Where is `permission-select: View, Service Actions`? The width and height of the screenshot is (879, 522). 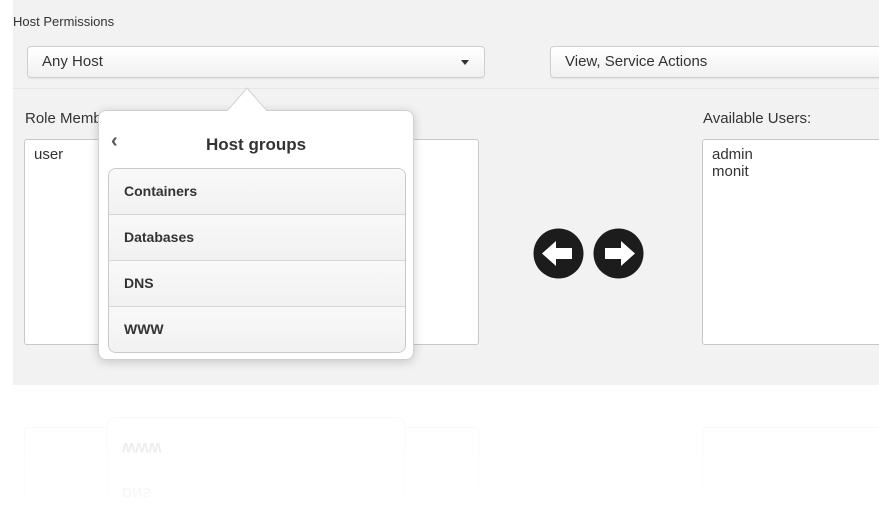
permission-select: View, Service Actions is located at coordinates (714, 62).